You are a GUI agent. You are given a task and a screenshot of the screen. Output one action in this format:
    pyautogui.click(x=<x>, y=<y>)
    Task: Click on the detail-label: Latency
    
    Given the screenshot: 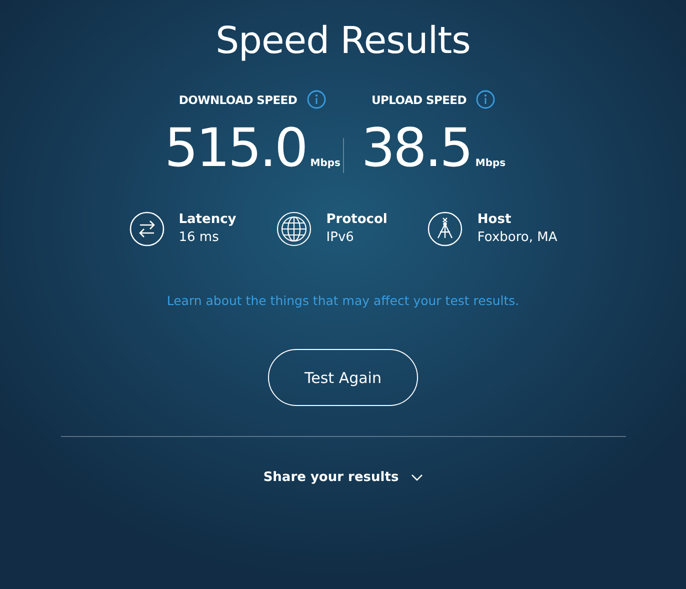 What is the action you would take?
    pyautogui.click(x=207, y=220)
    